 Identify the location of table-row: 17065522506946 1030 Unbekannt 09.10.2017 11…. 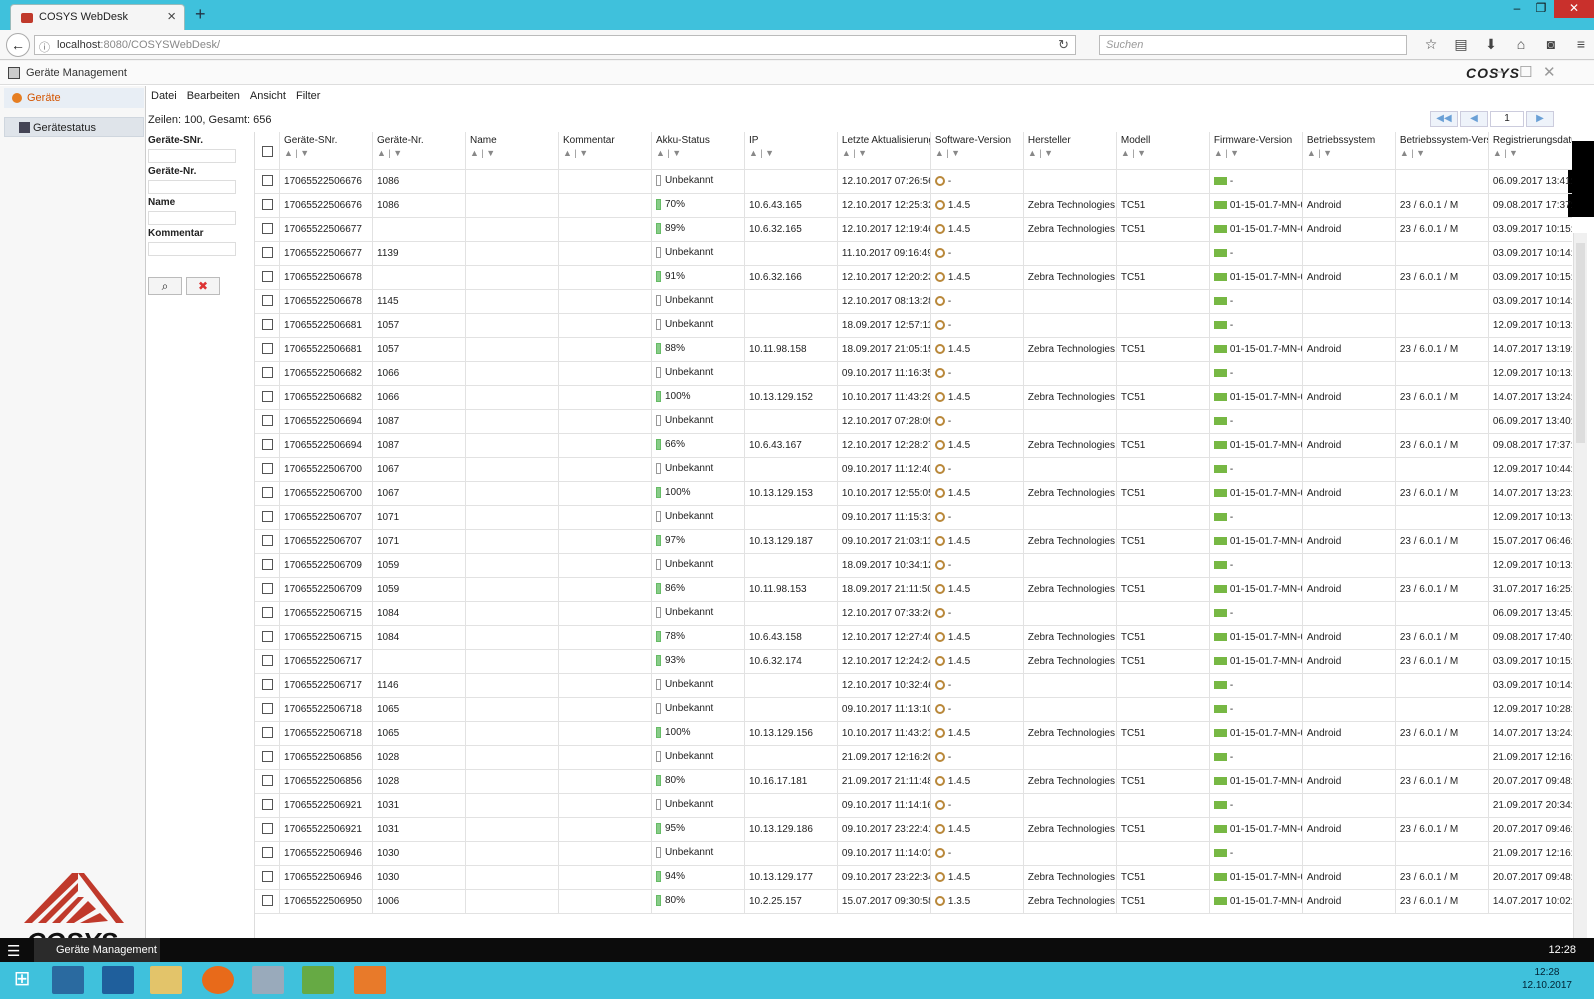
(913, 853).